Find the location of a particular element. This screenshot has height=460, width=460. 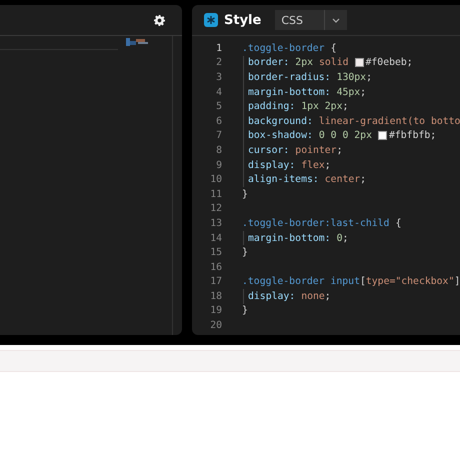

css-property: background: is located at coordinates (280, 121).